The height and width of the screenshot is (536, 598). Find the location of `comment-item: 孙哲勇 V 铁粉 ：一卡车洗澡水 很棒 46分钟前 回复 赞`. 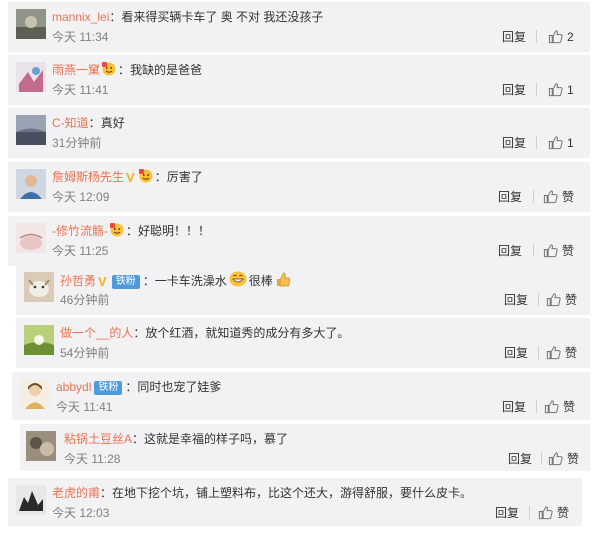

comment-item: 孙哲勇 V 铁粉 ：一卡车洗澡水 很棒 46分钟前 回复 赞 is located at coordinates (303, 290).